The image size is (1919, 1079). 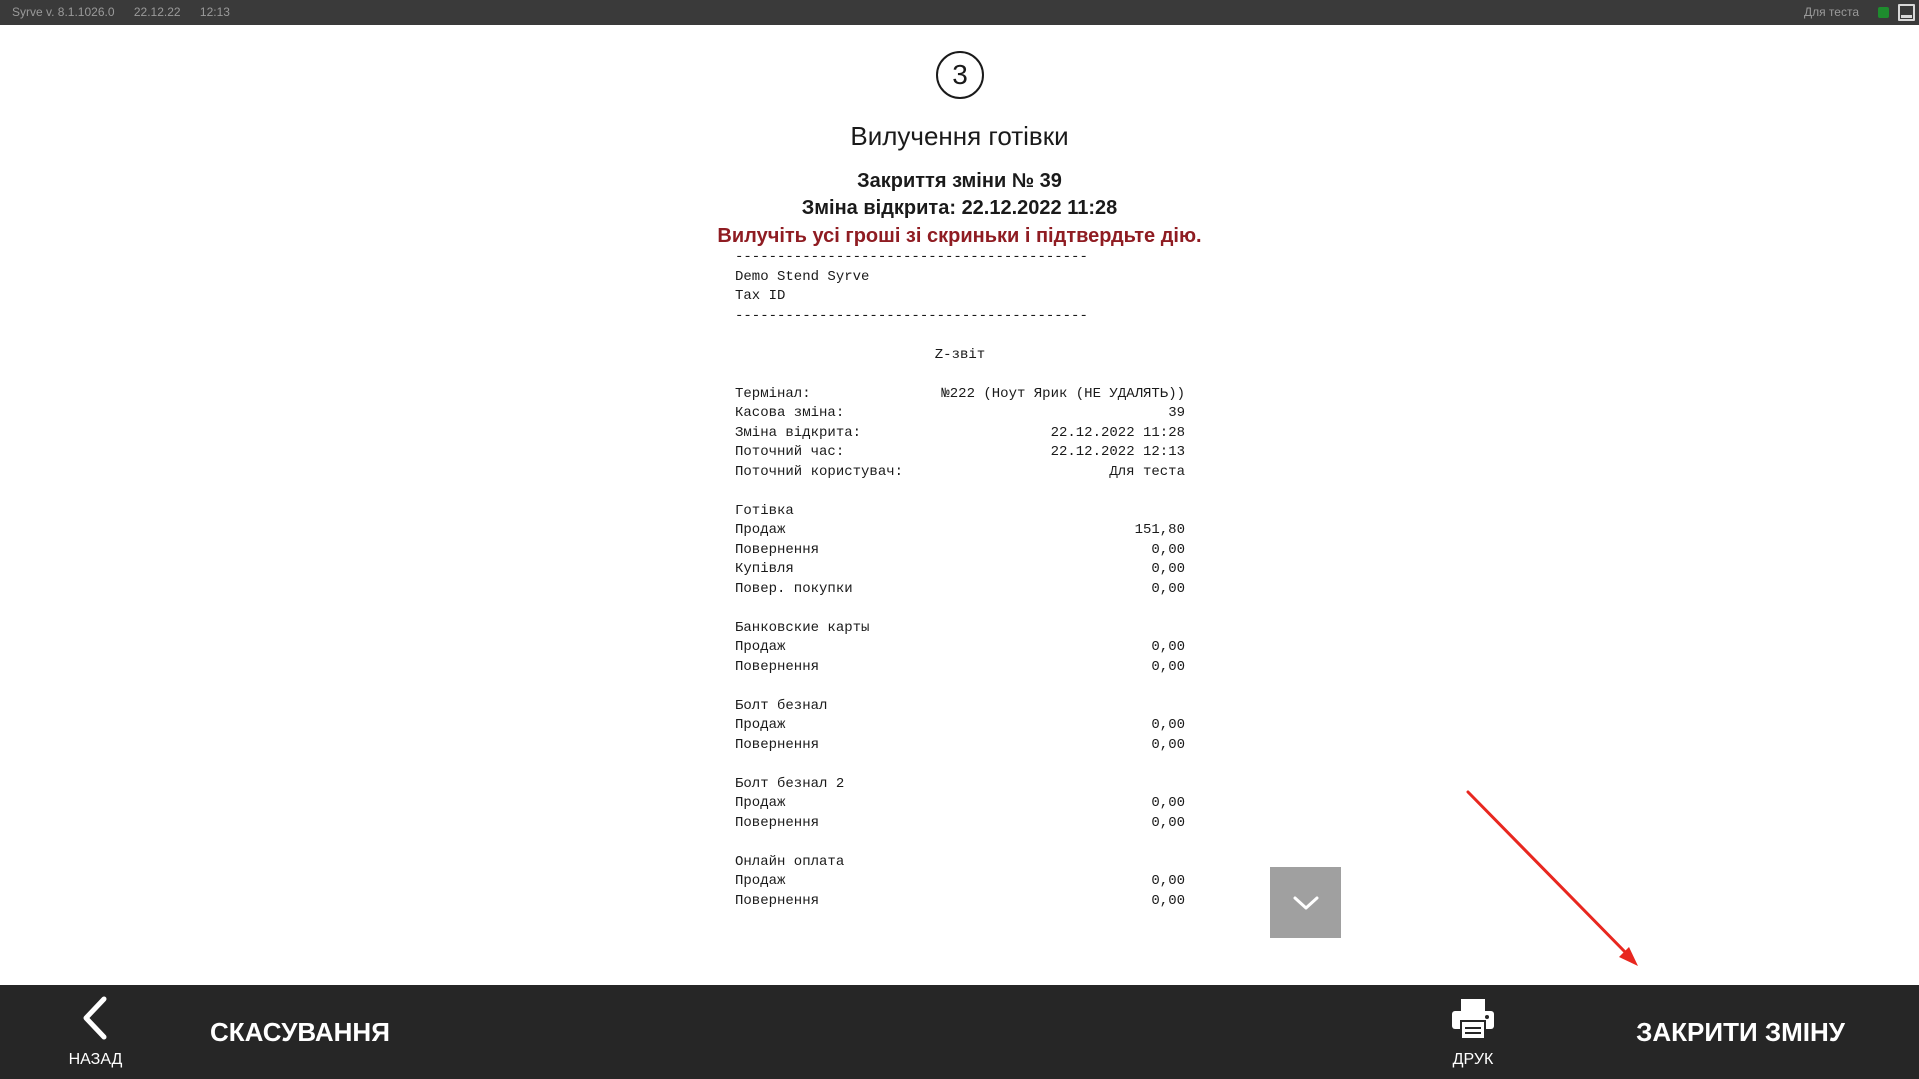 I want to click on status-date: 22.12.22, so click(x=157, y=12).